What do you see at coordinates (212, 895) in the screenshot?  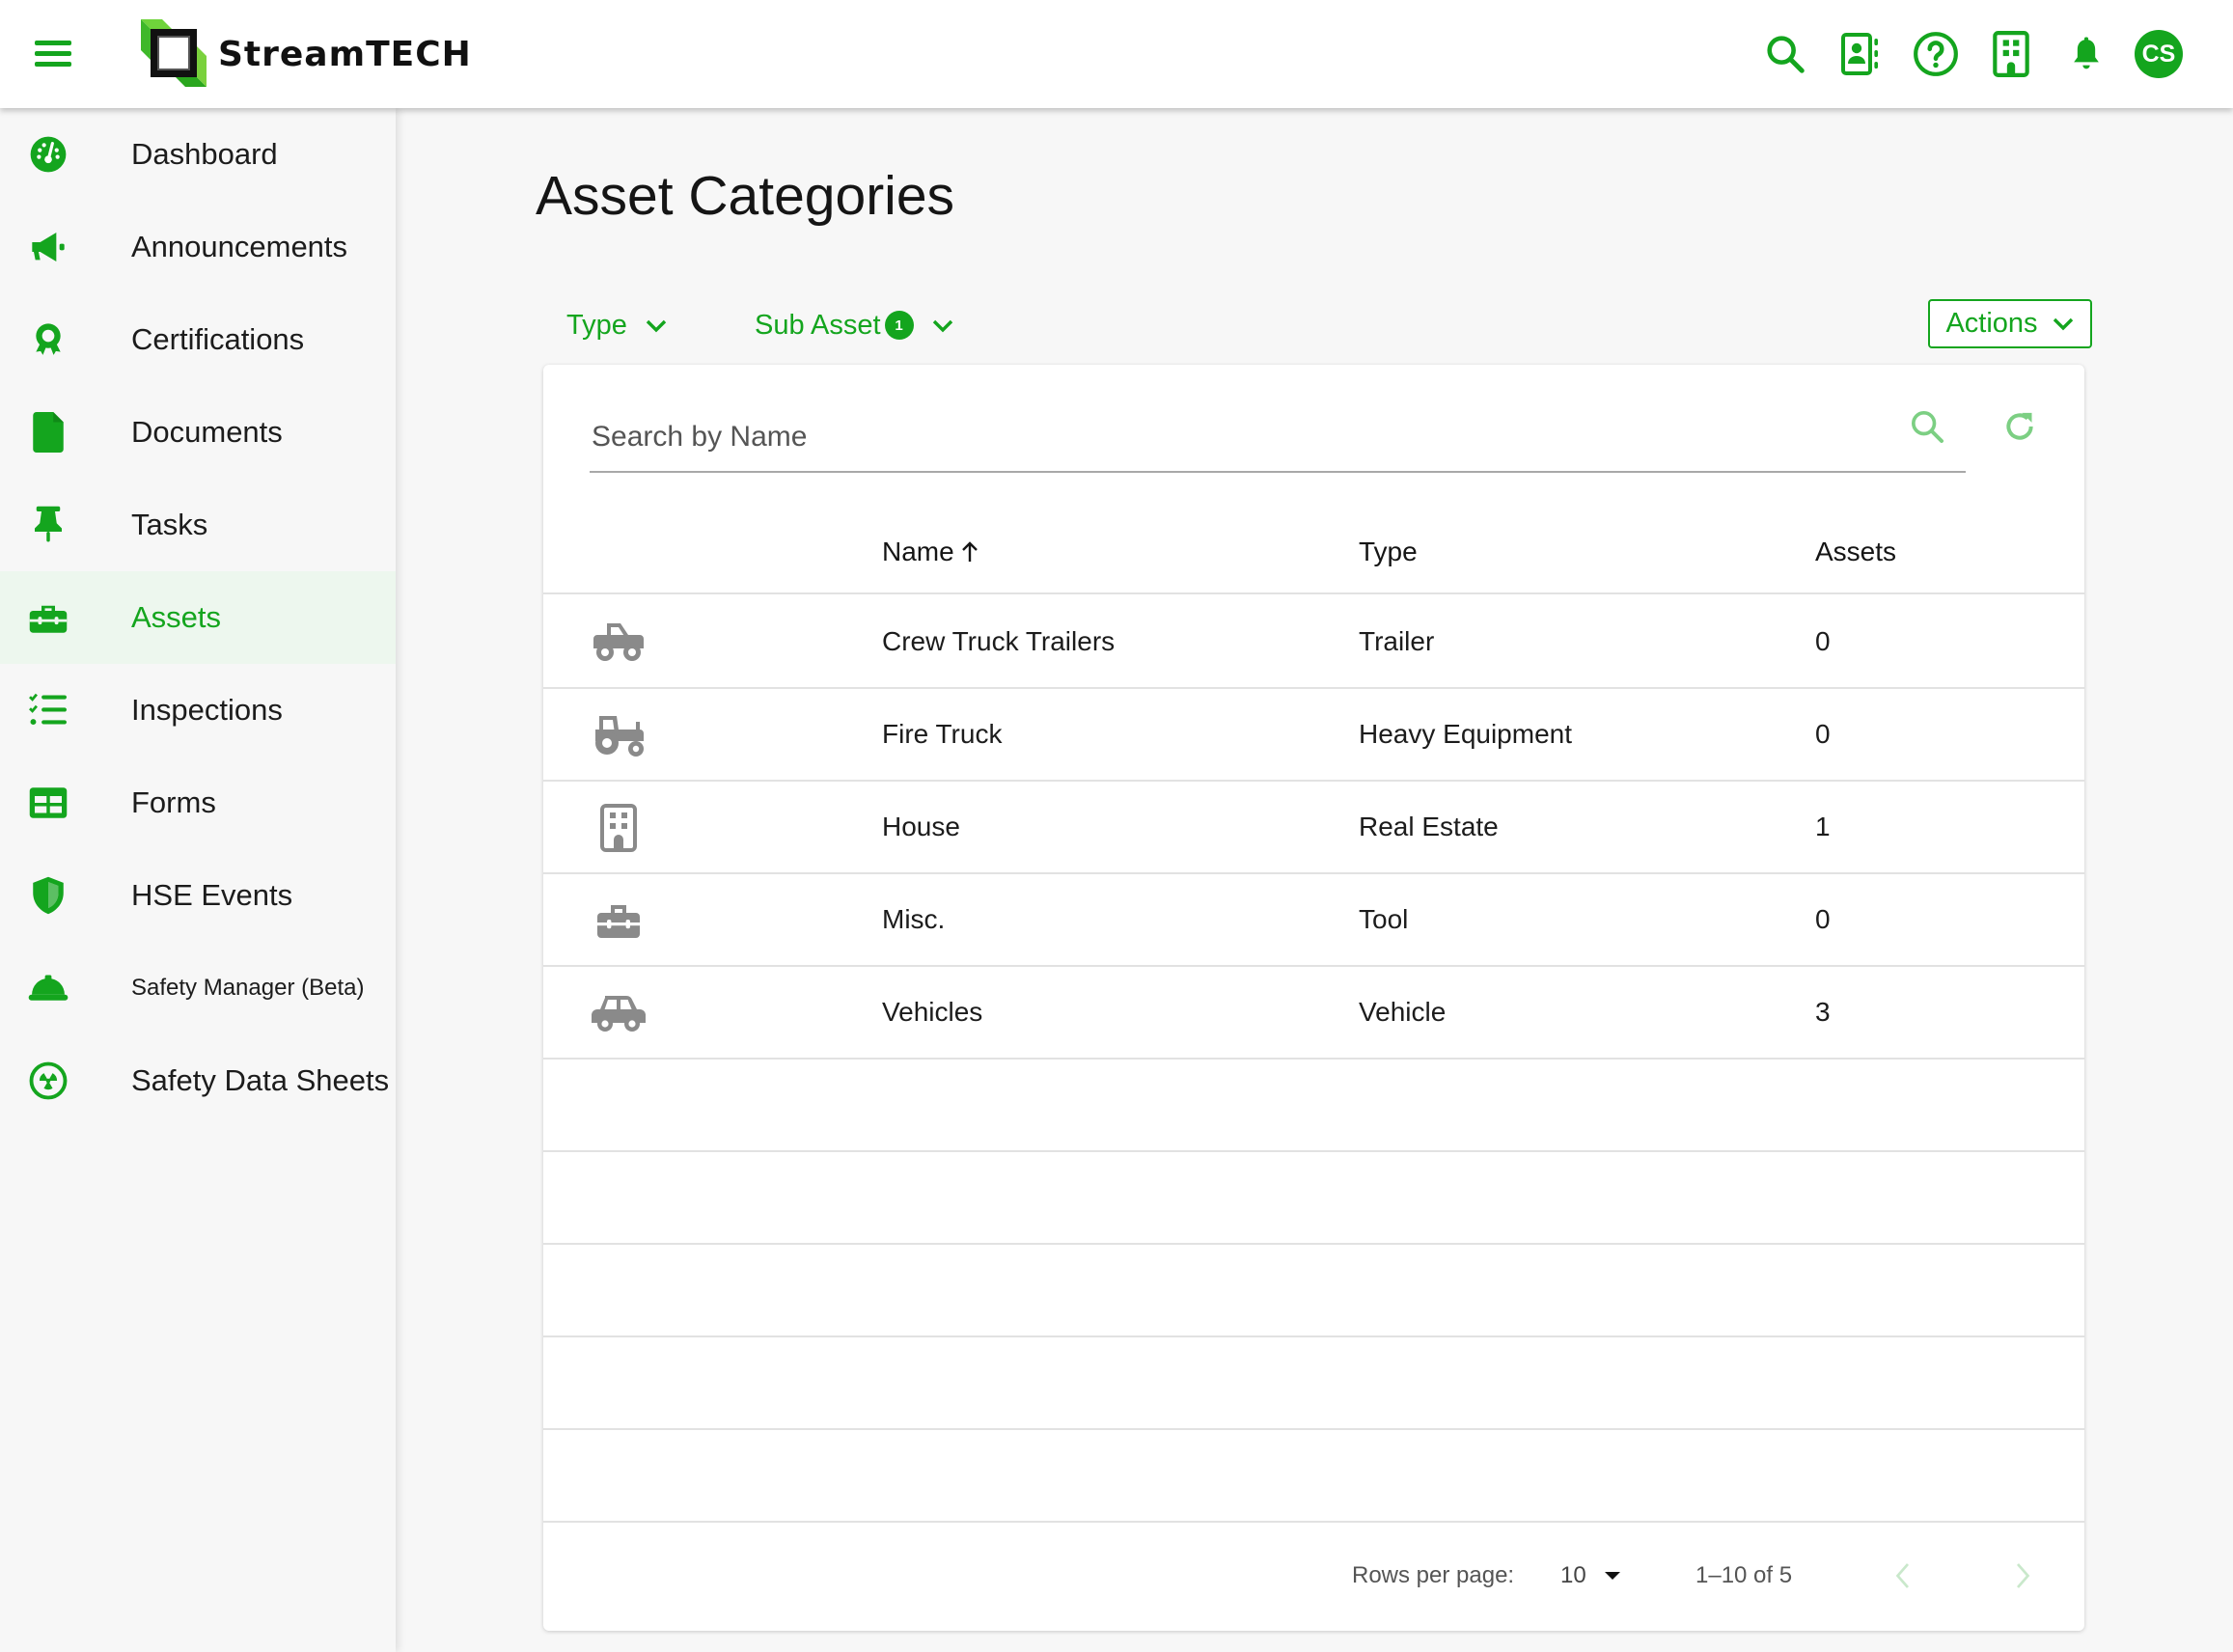 I see `sidebar-item-label: HSE Events` at bounding box center [212, 895].